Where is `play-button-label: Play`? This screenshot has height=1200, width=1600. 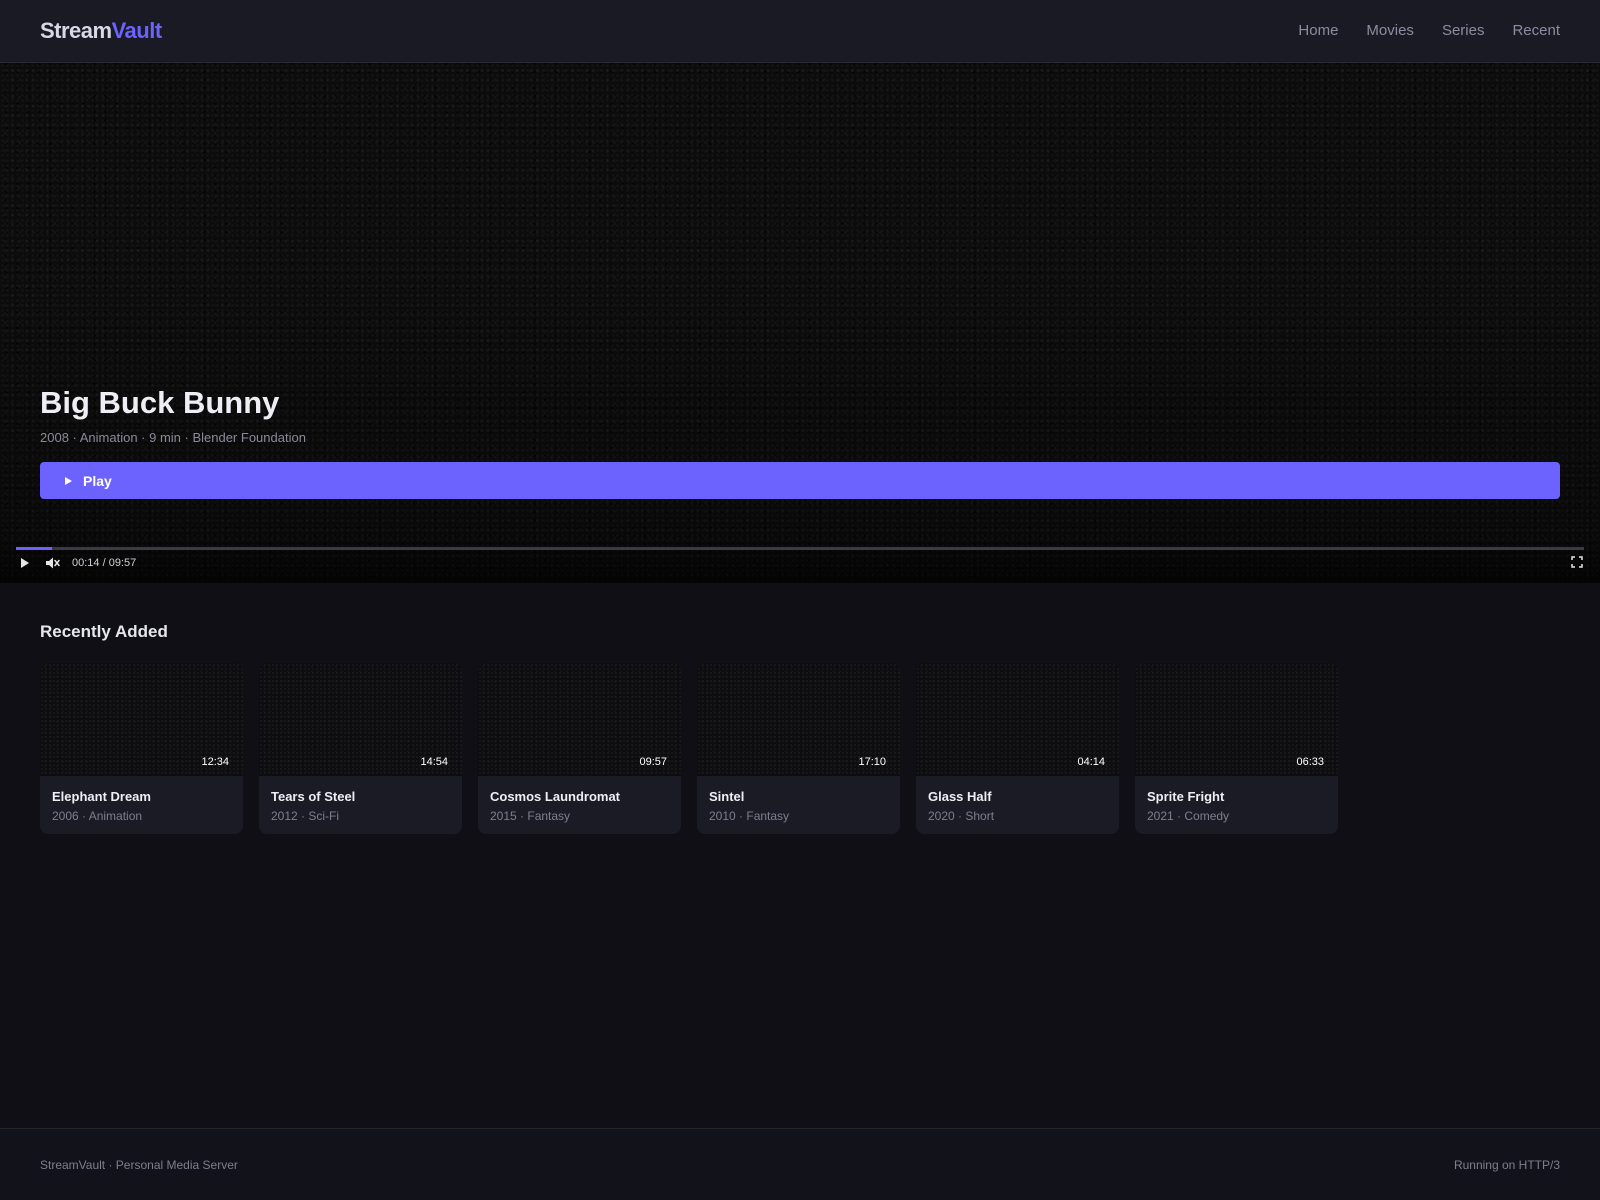
play-button-label: Play is located at coordinates (97, 480).